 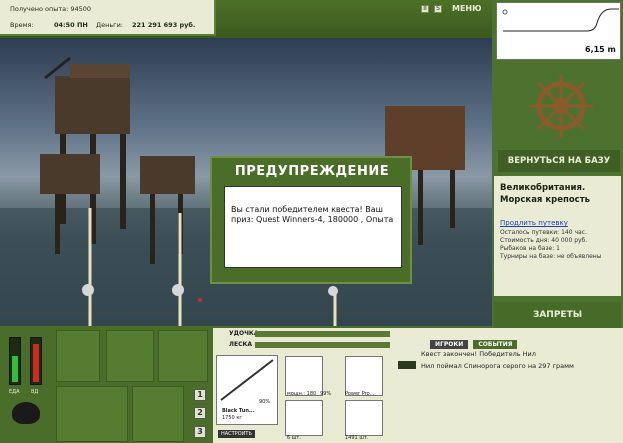 I want to click on tab-events: СОБЫТИЯ, so click(x=495, y=344).